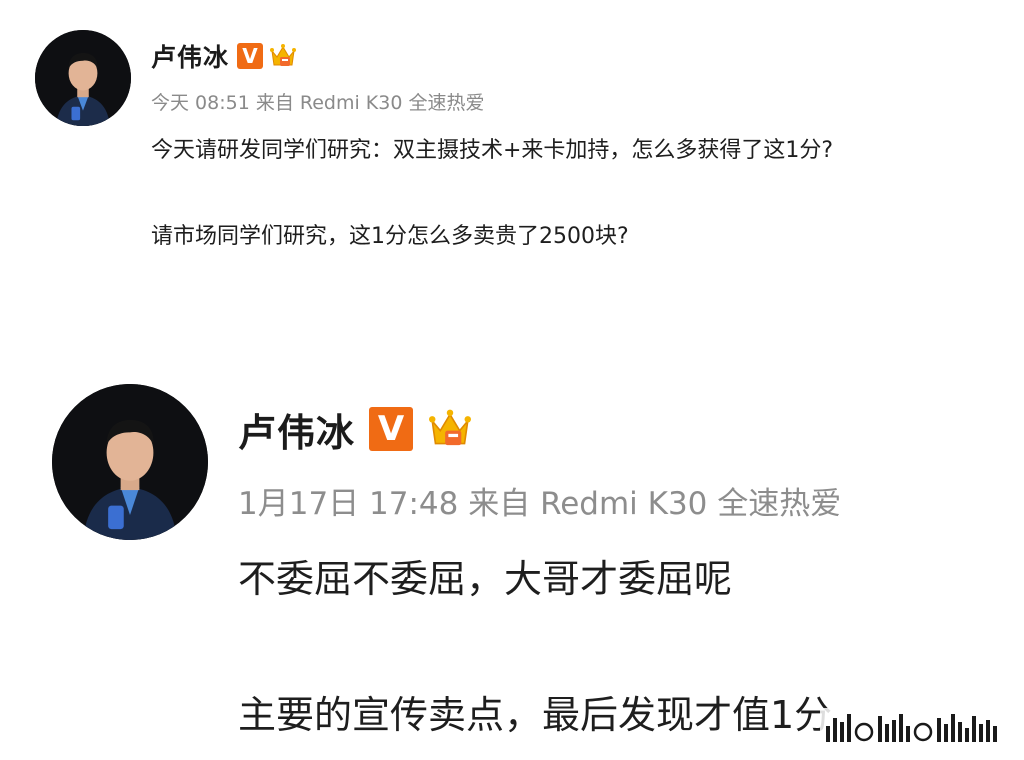  What do you see at coordinates (535, 715) in the screenshot?
I see `post-text-line: 主要的宣传卖点，最后发现才值1分` at bounding box center [535, 715].